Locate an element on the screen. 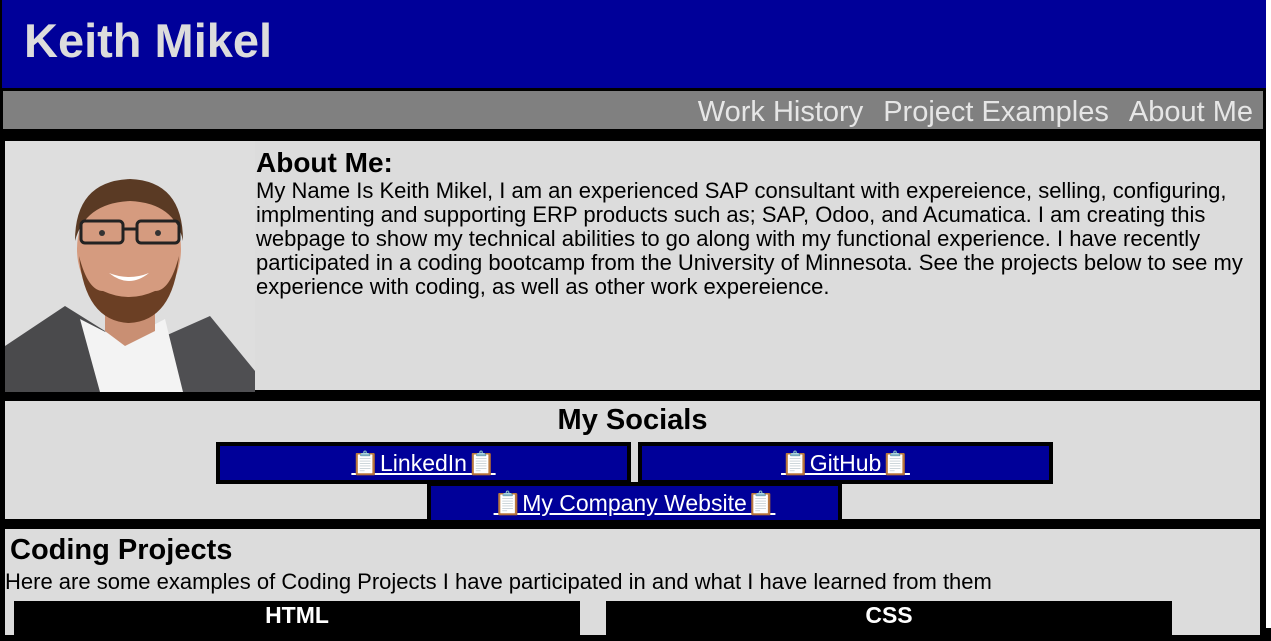  linkedin-button: 📋LinkedIn📋 is located at coordinates (423, 463).